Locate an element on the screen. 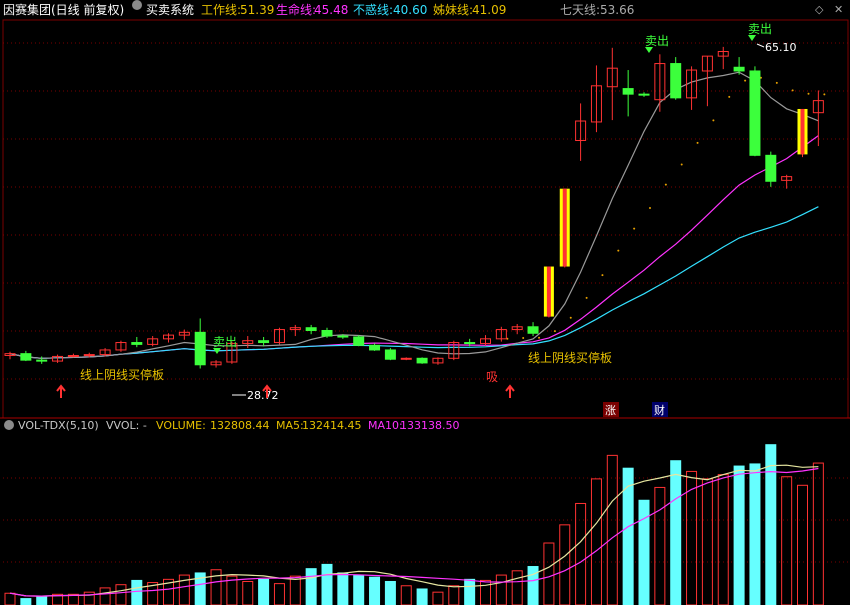 This screenshot has width=850, height=605. buy-signal-label: 吸 is located at coordinates (492, 377).